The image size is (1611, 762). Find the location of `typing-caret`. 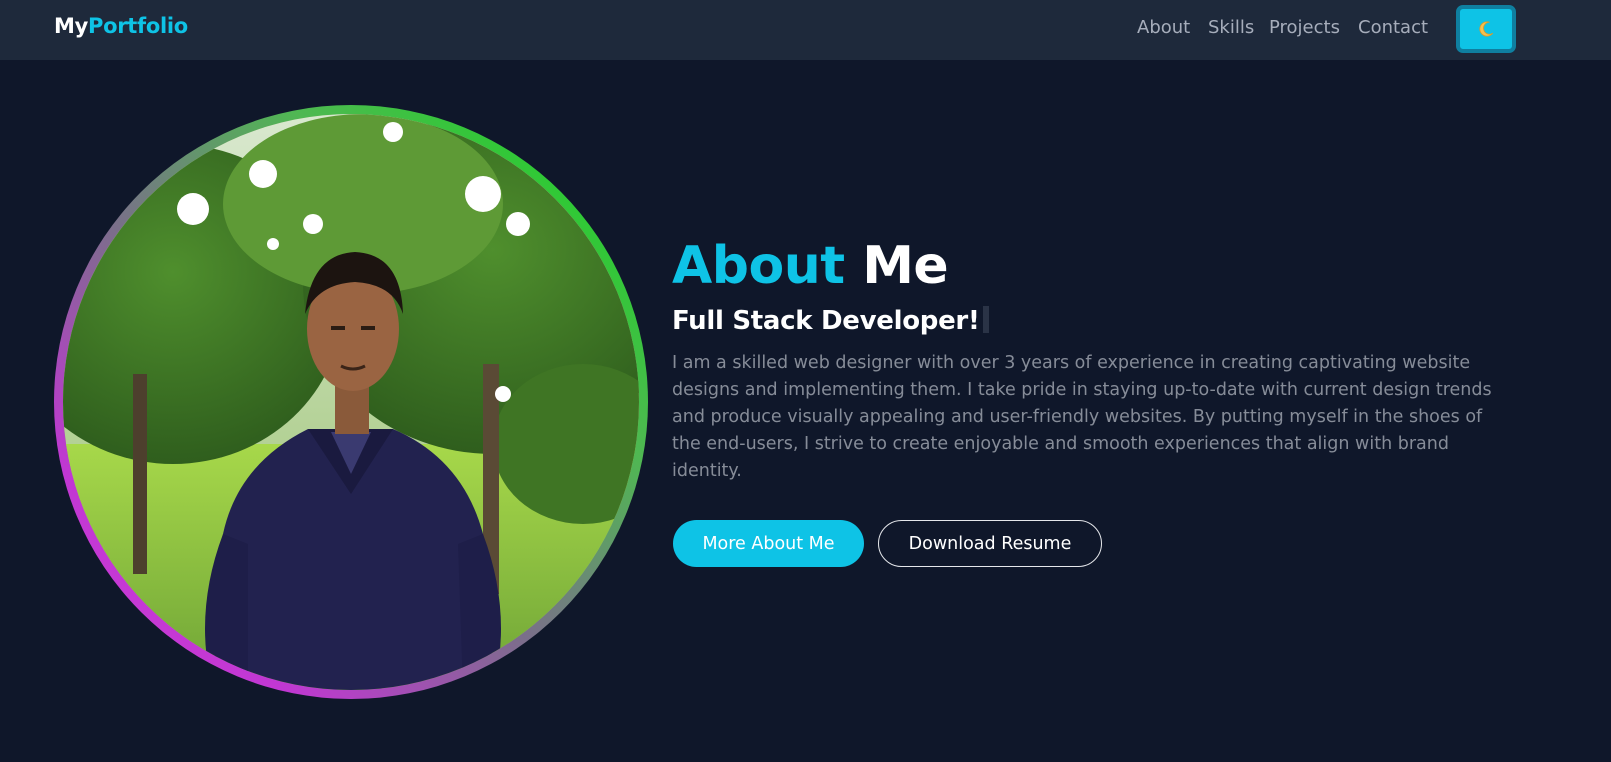

typing-caret is located at coordinates (985, 319).